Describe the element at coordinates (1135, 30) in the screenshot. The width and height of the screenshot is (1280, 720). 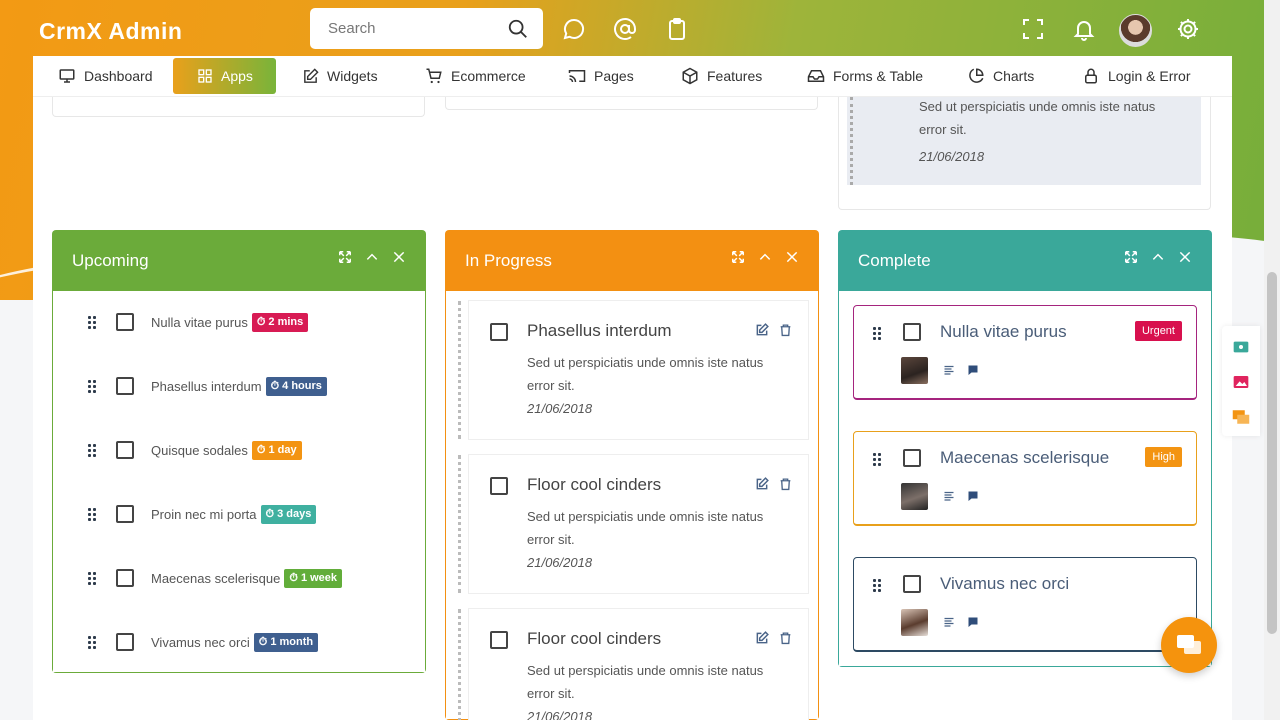
I see `user-avatar` at that location.